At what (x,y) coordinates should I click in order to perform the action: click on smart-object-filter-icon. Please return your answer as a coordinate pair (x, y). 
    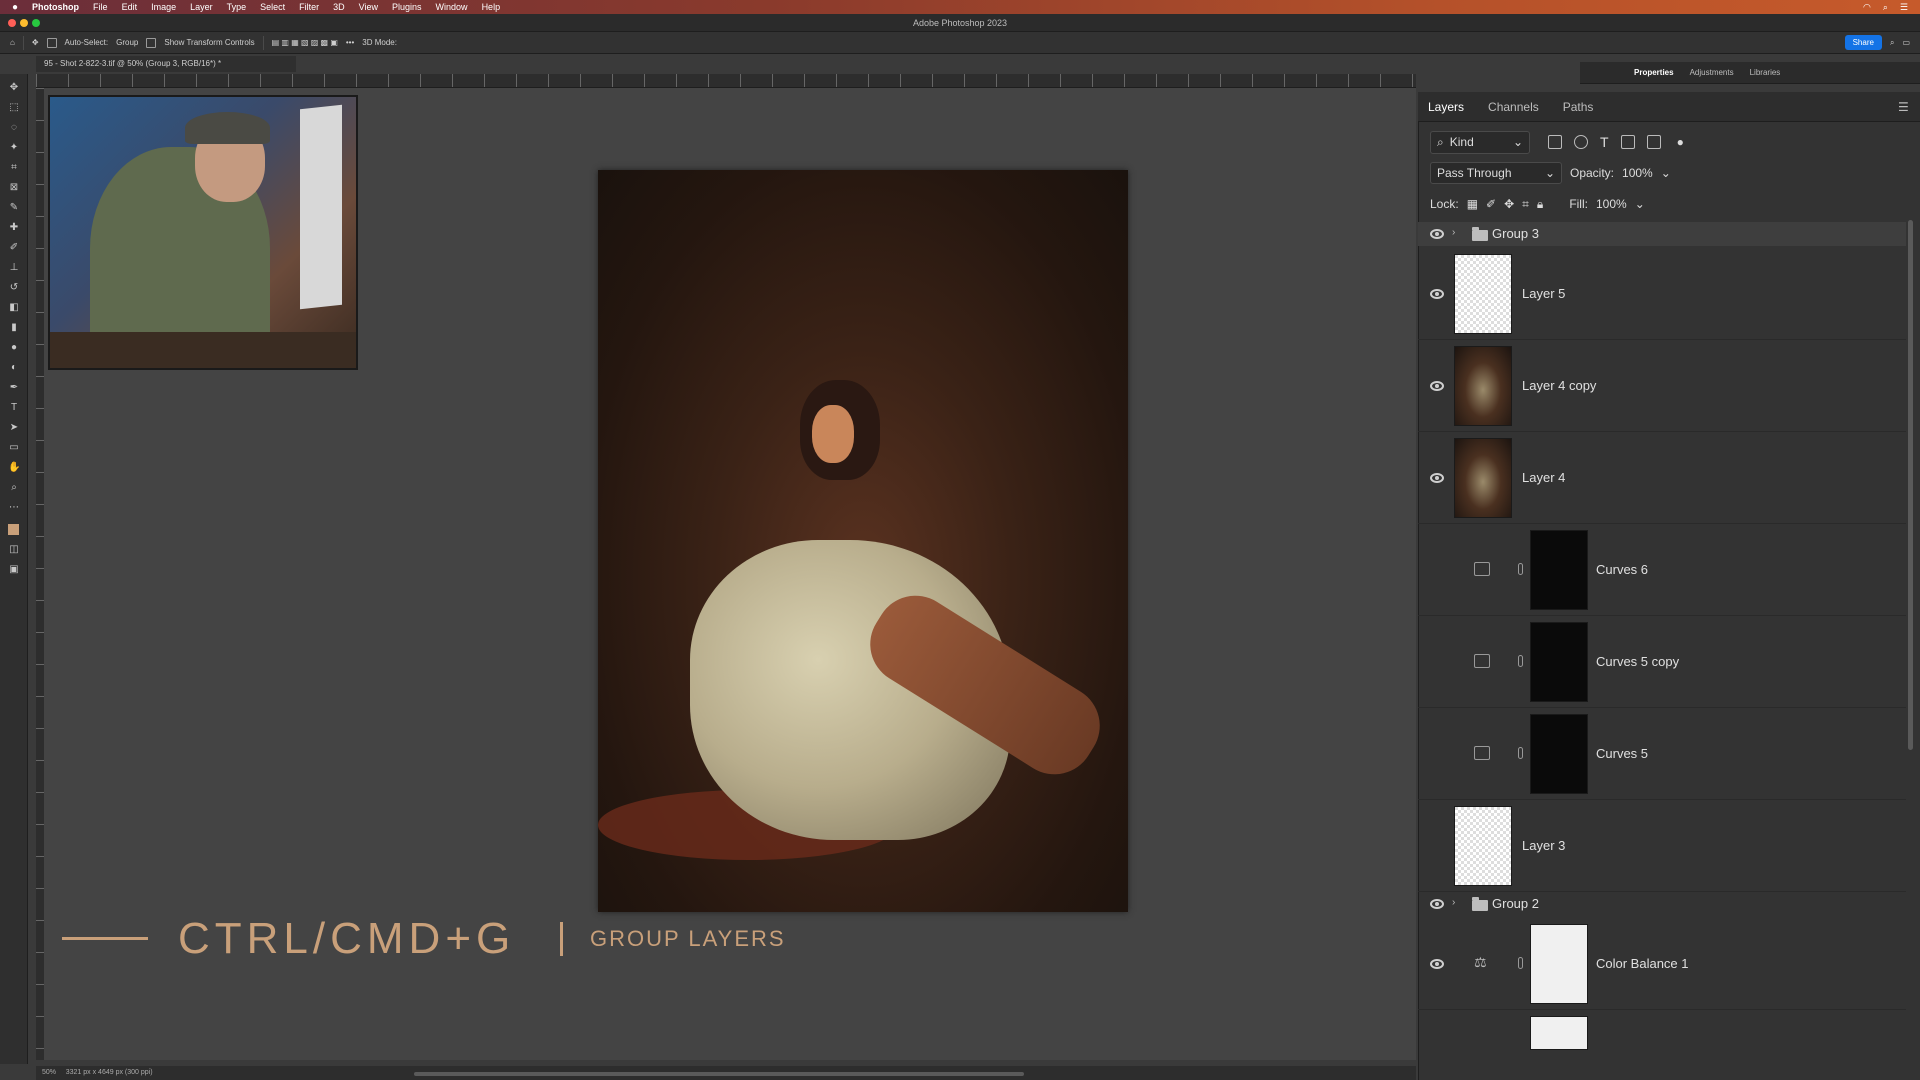
    Looking at the image, I should click on (1653, 142).